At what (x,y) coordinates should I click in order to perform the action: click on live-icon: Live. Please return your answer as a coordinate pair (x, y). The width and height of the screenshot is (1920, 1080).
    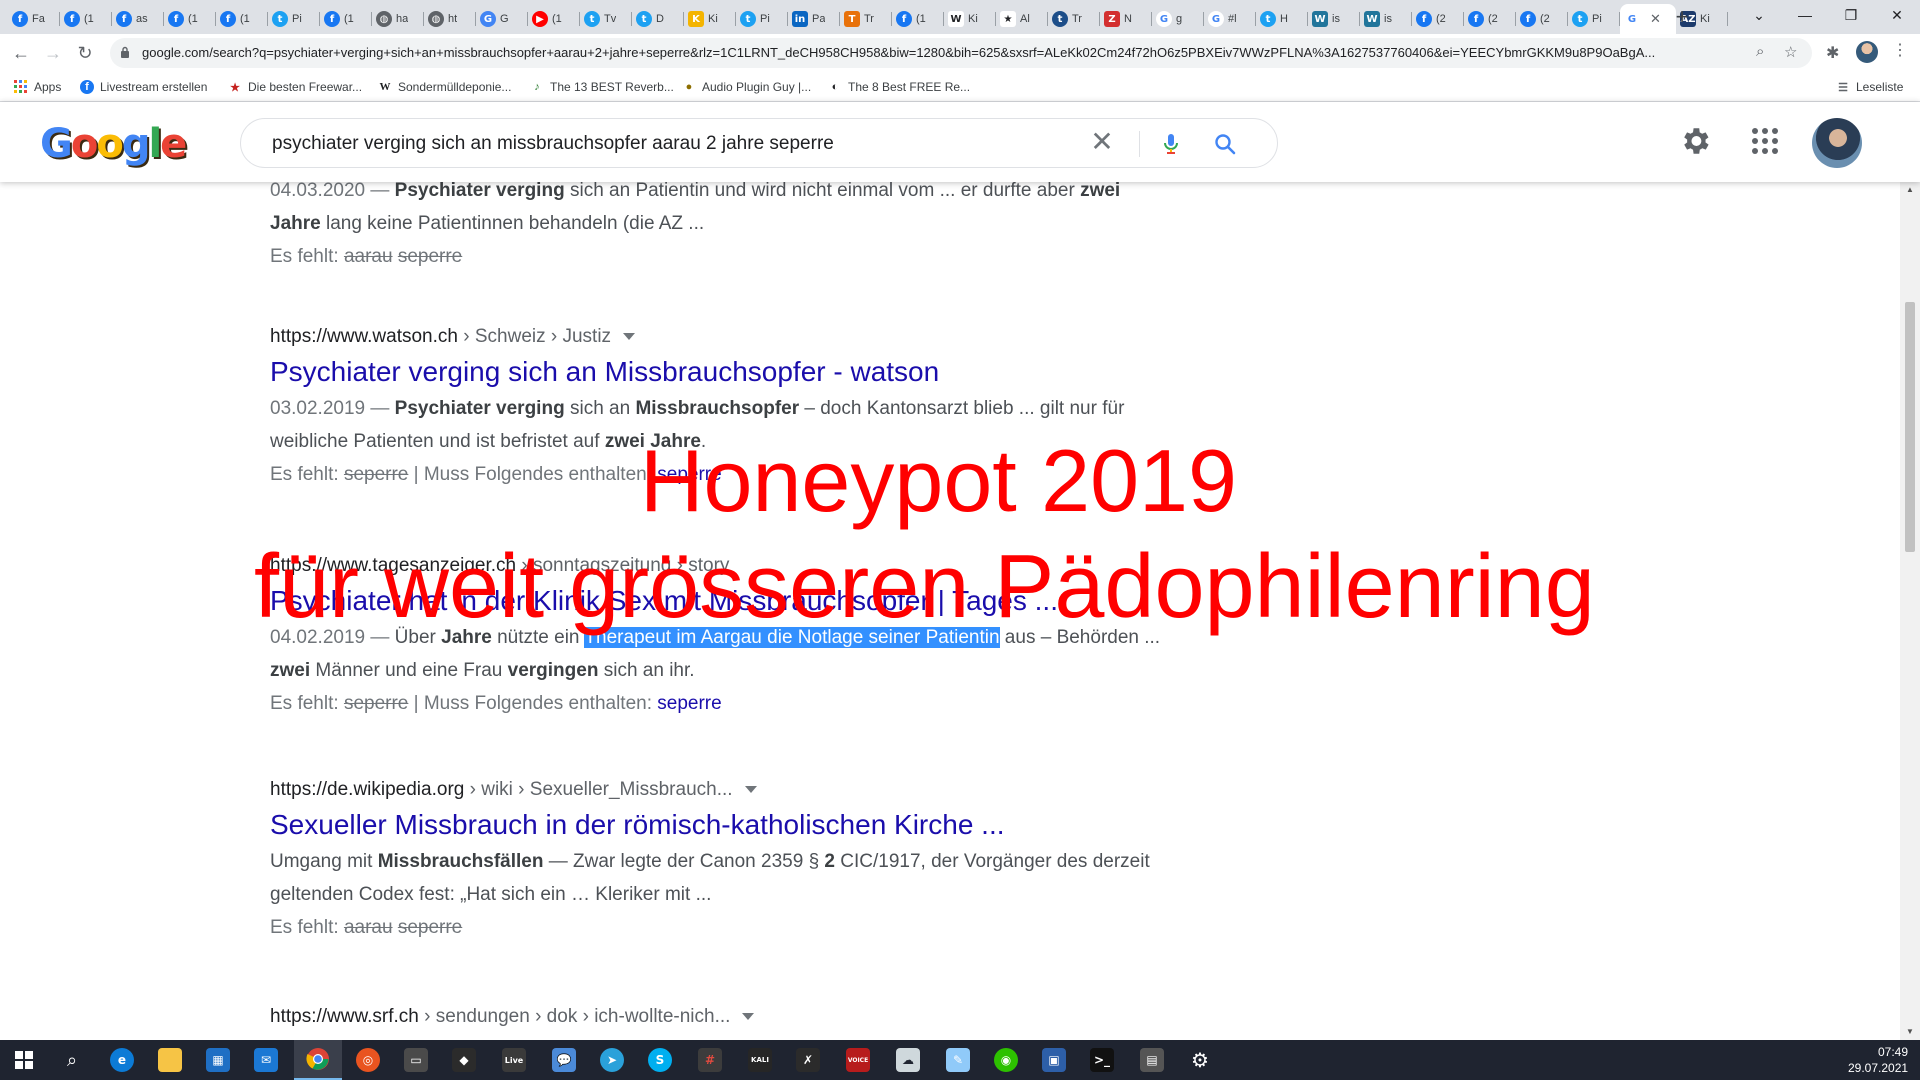
    Looking at the image, I should click on (514, 1060).